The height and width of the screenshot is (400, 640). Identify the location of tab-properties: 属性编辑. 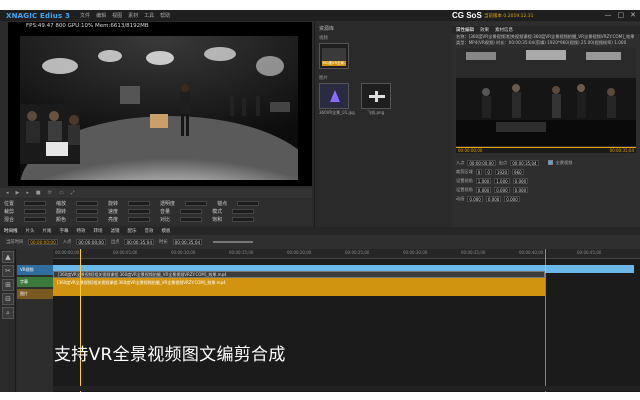
(465, 30).